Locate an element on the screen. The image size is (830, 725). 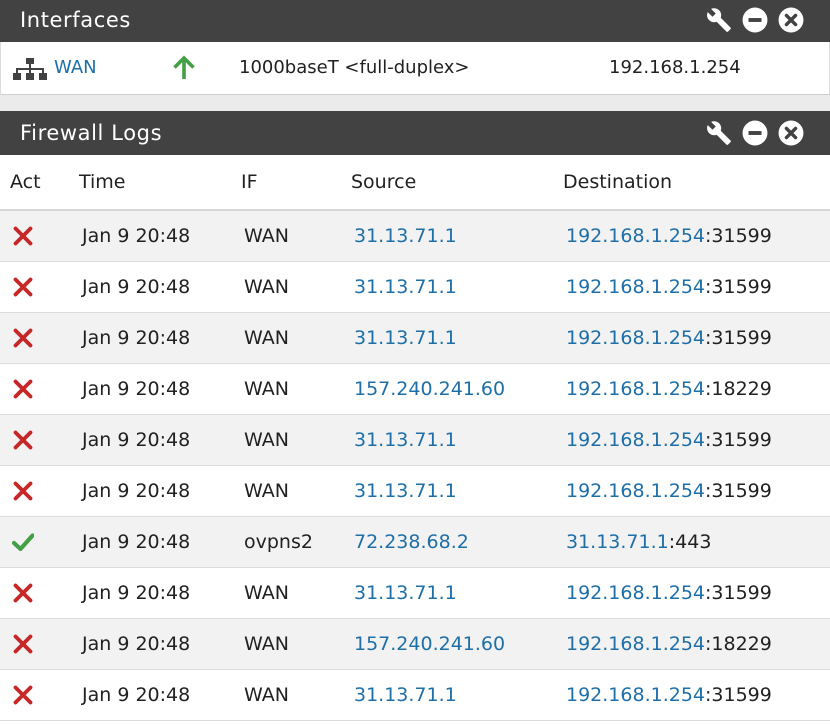
interfaces-controls is located at coordinates (755, 20).